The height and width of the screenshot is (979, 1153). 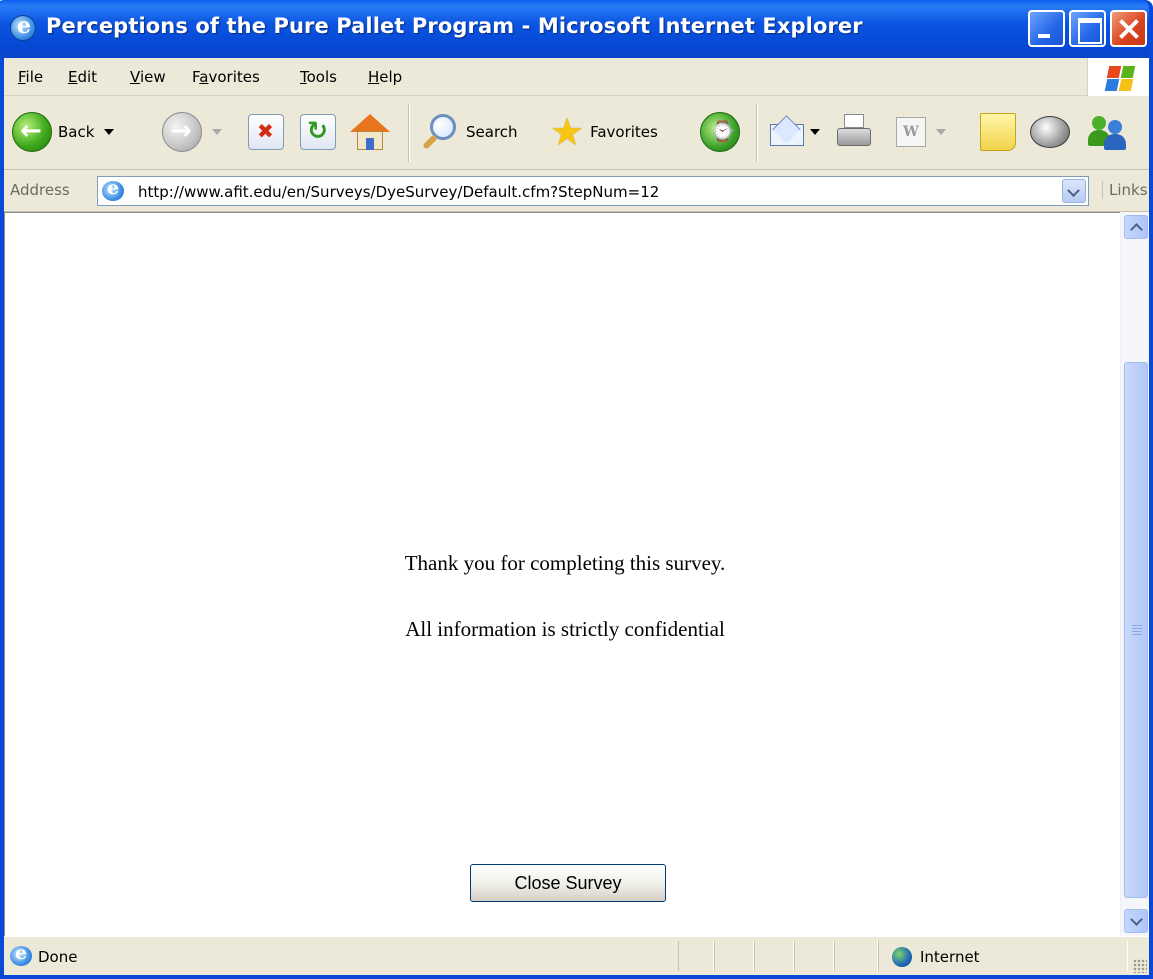 What do you see at coordinates (1125, 190) in the screenshot?
I see `links-button: Links` at bounding box center [1125, 190].